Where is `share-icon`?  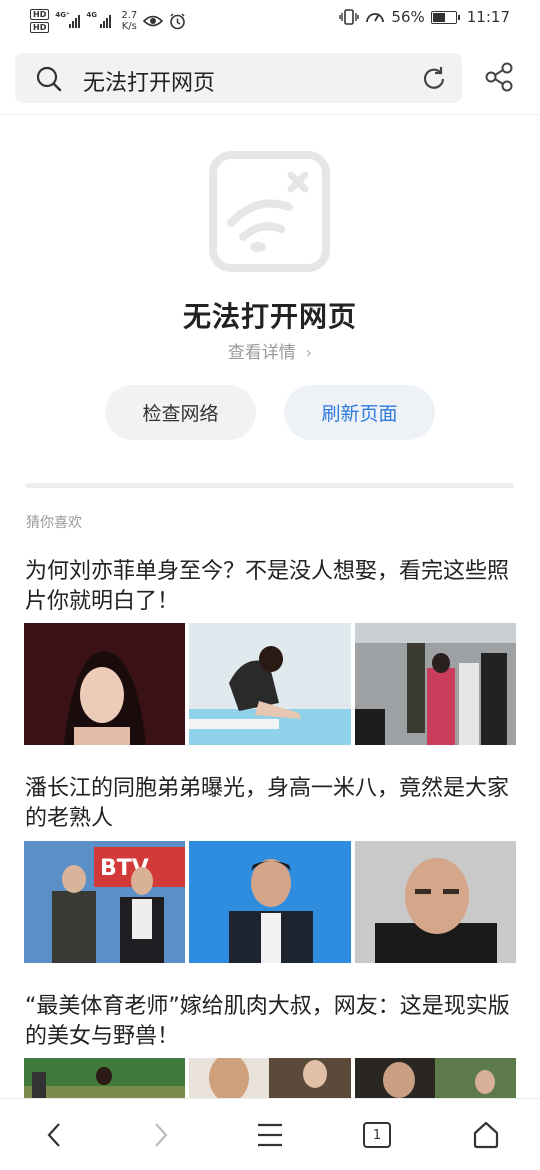
share-icon is located at coordinates (499, 77).